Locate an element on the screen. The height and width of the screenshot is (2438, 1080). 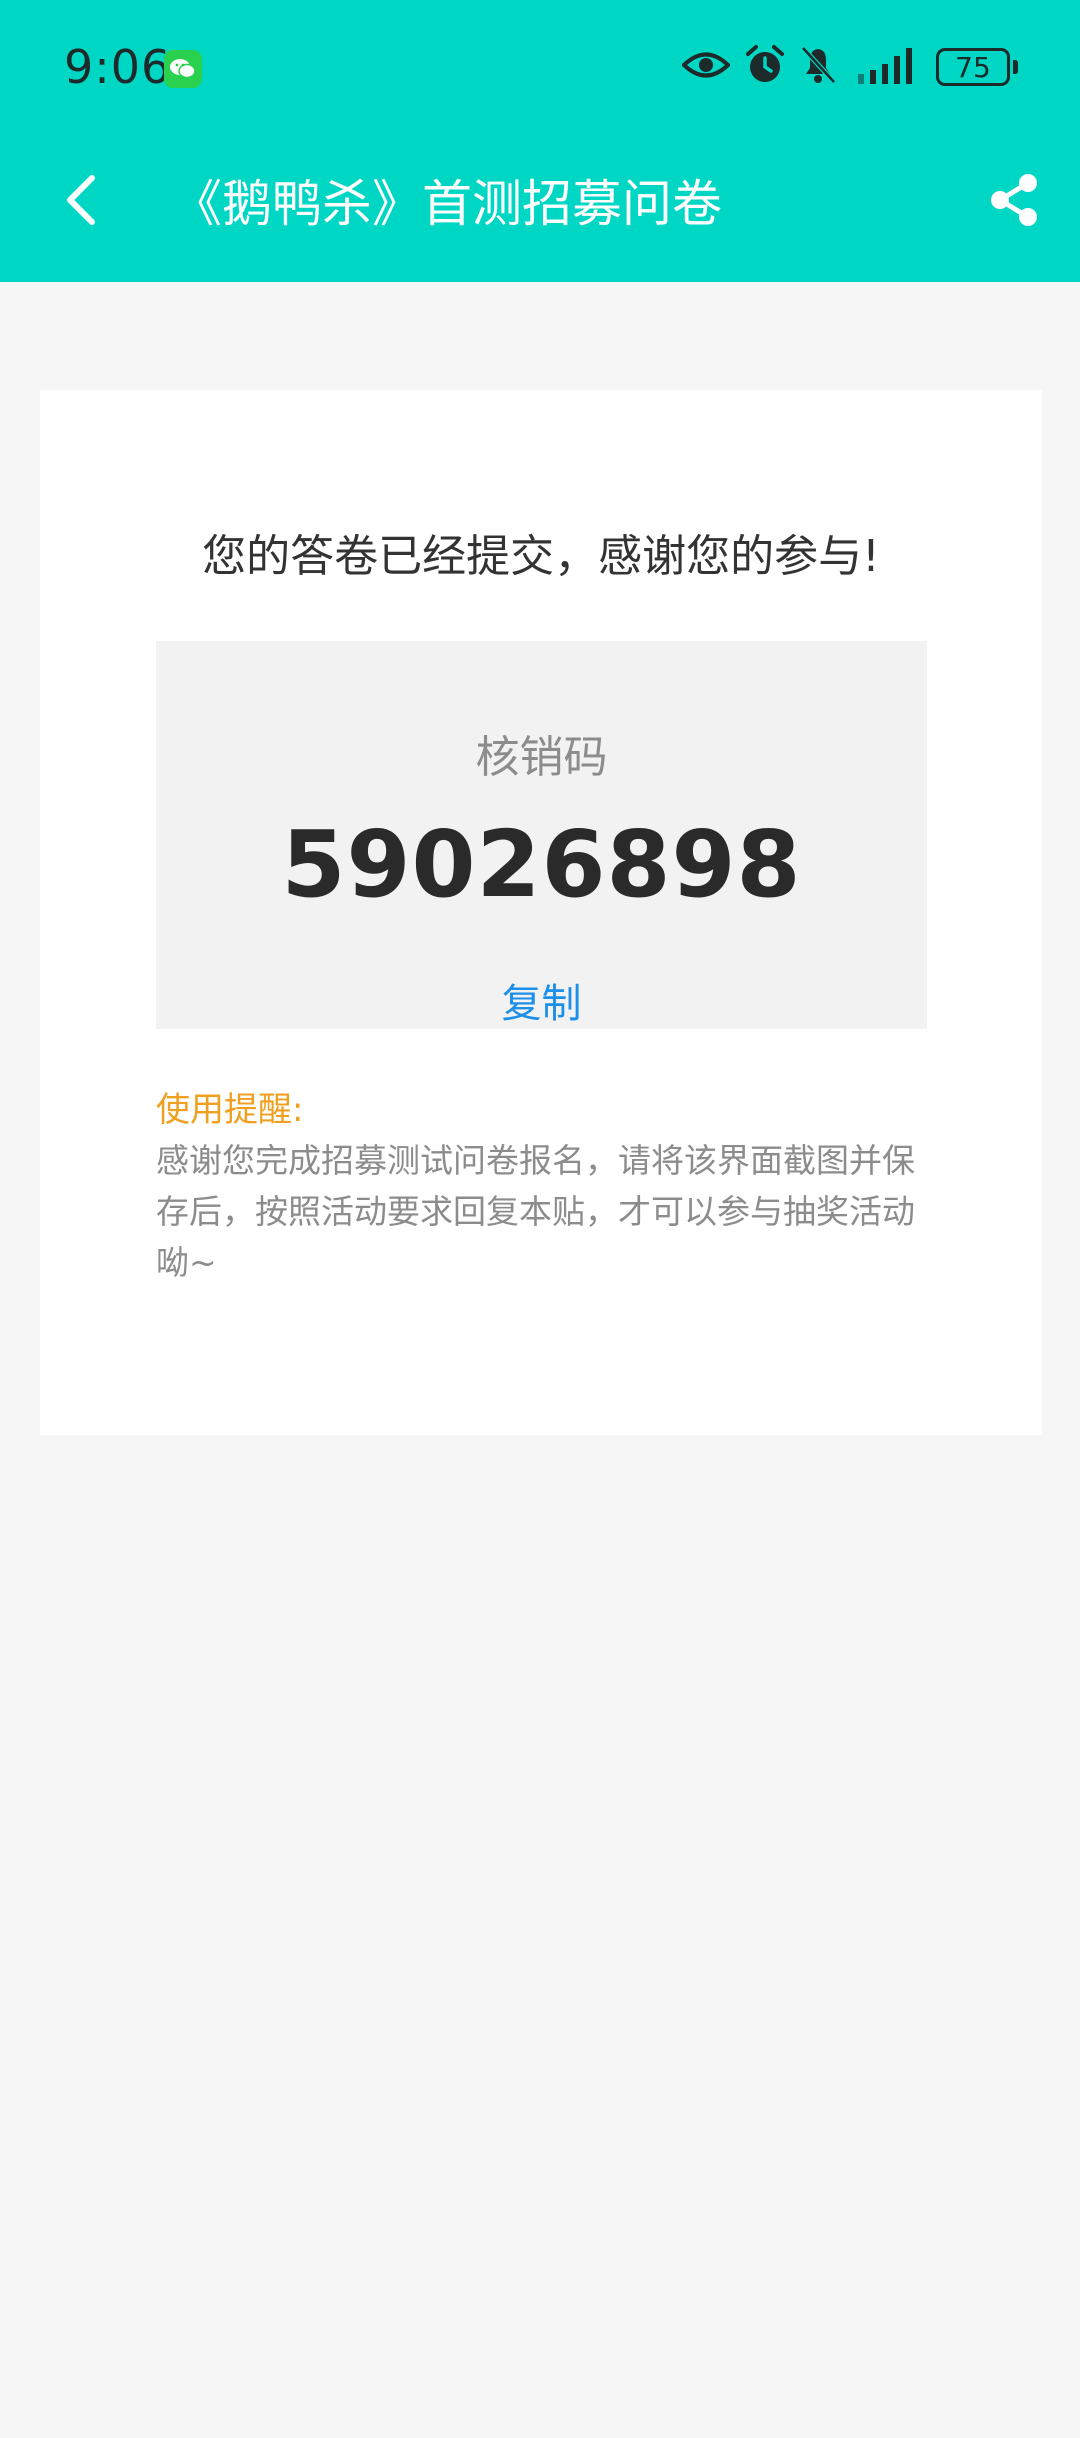
battery-level: 75 is located at coordinates (973, 67).